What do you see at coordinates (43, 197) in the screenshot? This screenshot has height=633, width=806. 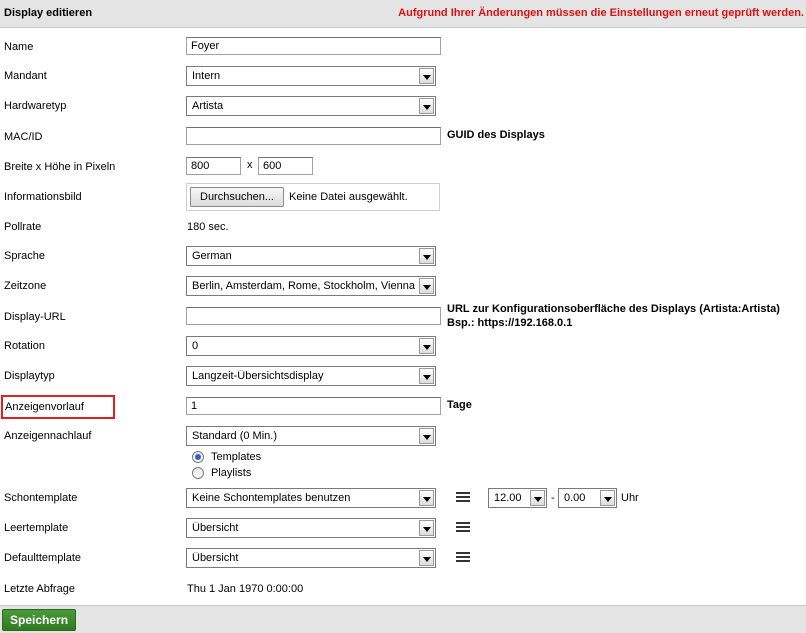 I see `informationsbild-label: Informationsbild` at bounding box center [43, 197].